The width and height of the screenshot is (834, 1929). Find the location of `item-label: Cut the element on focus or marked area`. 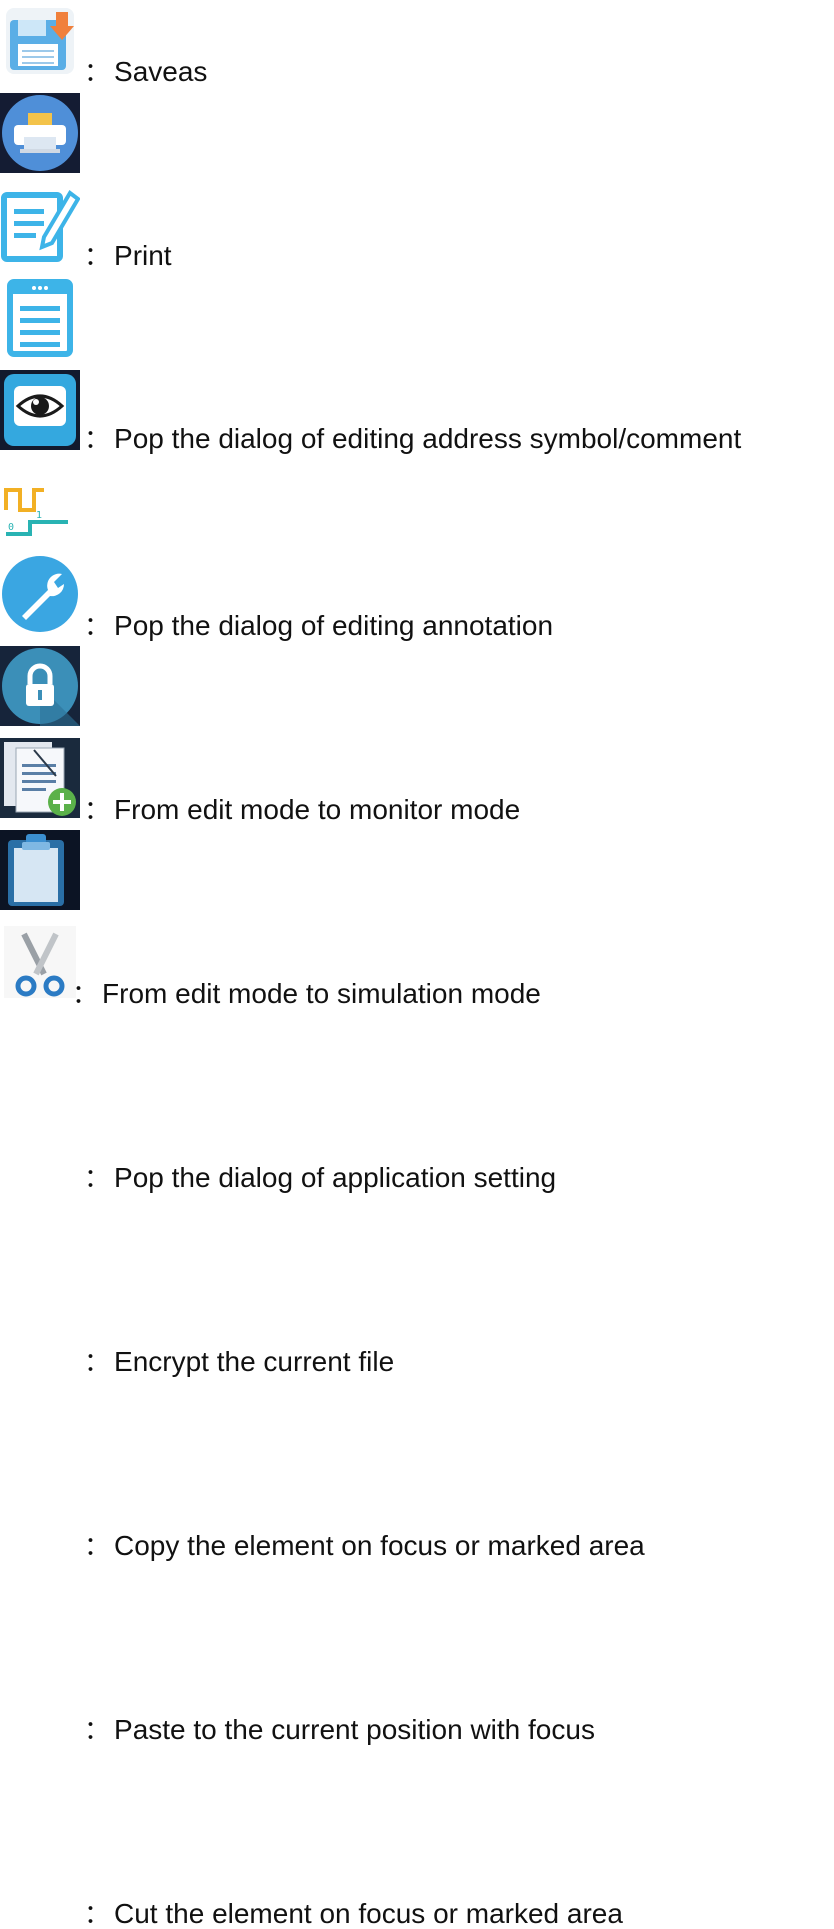

item-label: Cut the element on focus or marked area is located at coordinates (368, 1913).